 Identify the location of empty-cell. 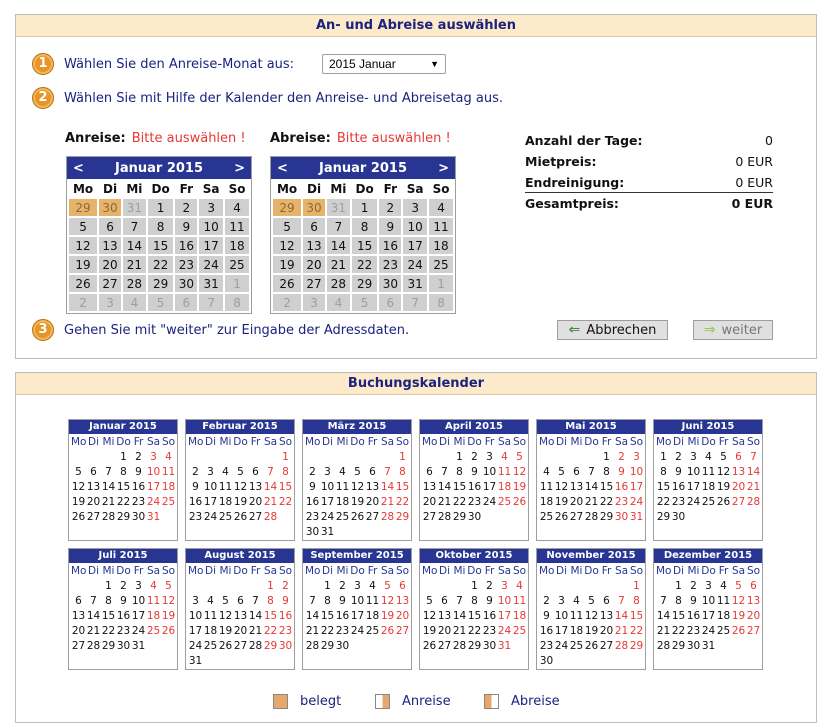
(372, 457).